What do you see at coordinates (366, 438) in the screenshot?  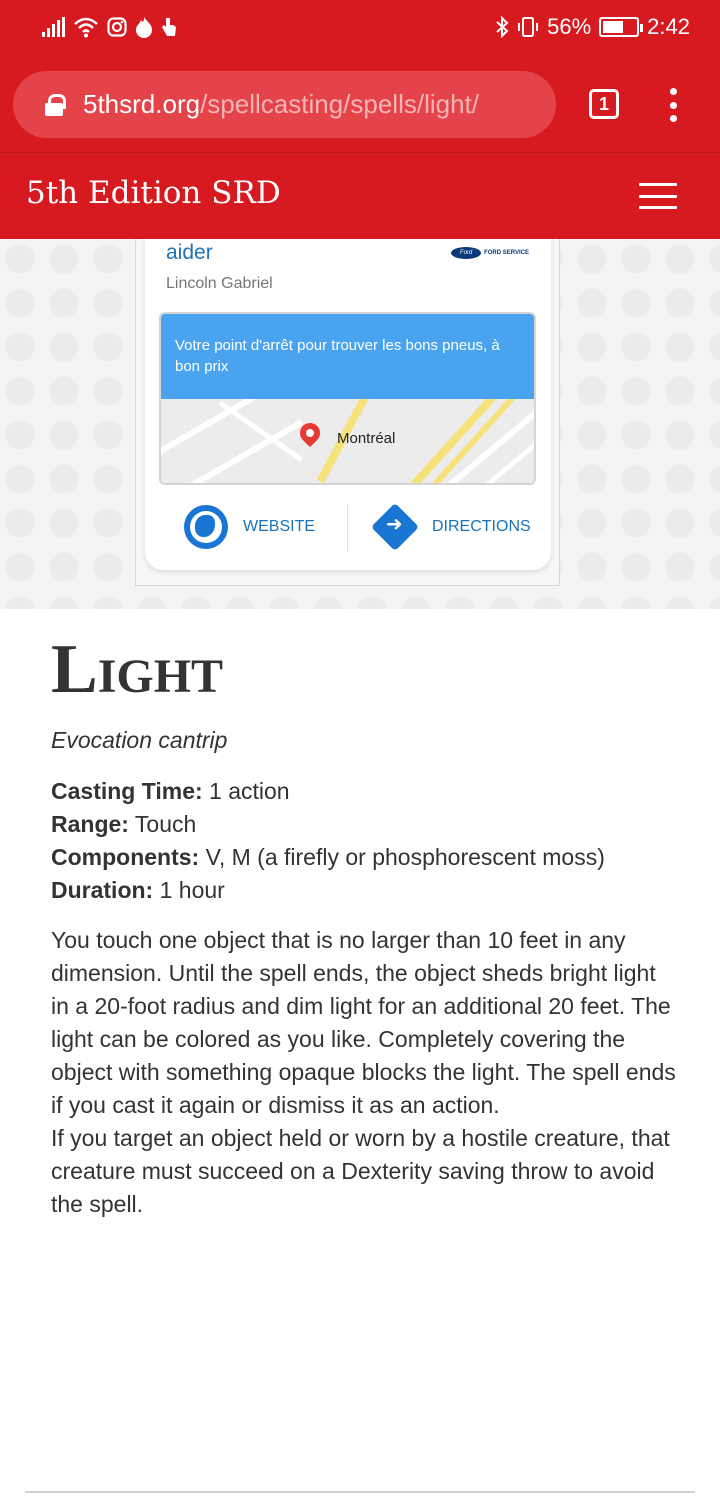 I see `map-label: Montréal` at bounding box center [366, 438].